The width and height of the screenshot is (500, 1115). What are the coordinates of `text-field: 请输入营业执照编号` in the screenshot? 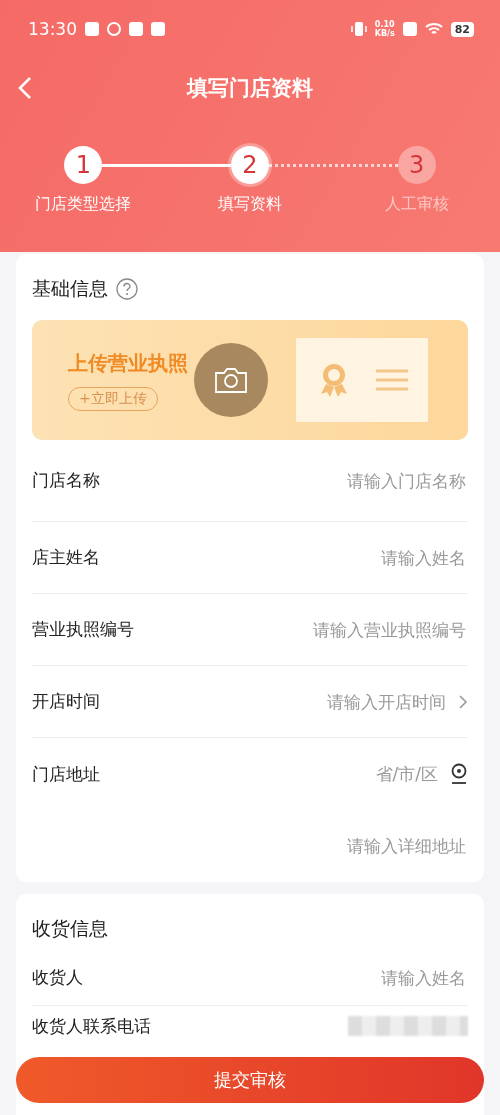 It's located at (358, 629).